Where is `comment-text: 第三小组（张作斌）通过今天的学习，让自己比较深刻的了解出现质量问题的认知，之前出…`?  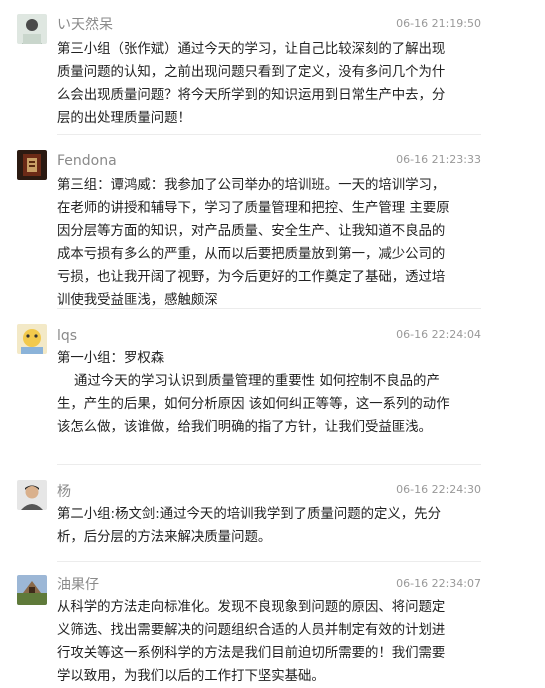
comment-text: 第三小组（张作斌）通过今天的学习，让自己比较深刻的了解出现质量问题的认知，之前出… is located at coordinates (251, 84).